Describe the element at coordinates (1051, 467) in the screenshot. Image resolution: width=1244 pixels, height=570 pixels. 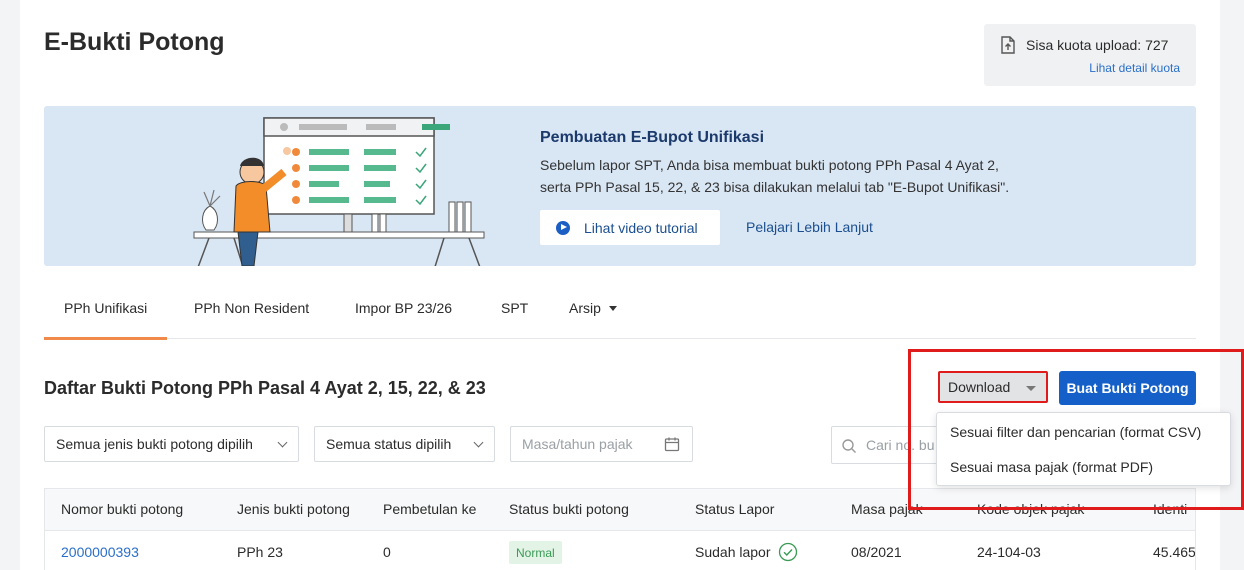
I see `download-pdf-option: Sesuai masa pajak (format PDF)` at that location.